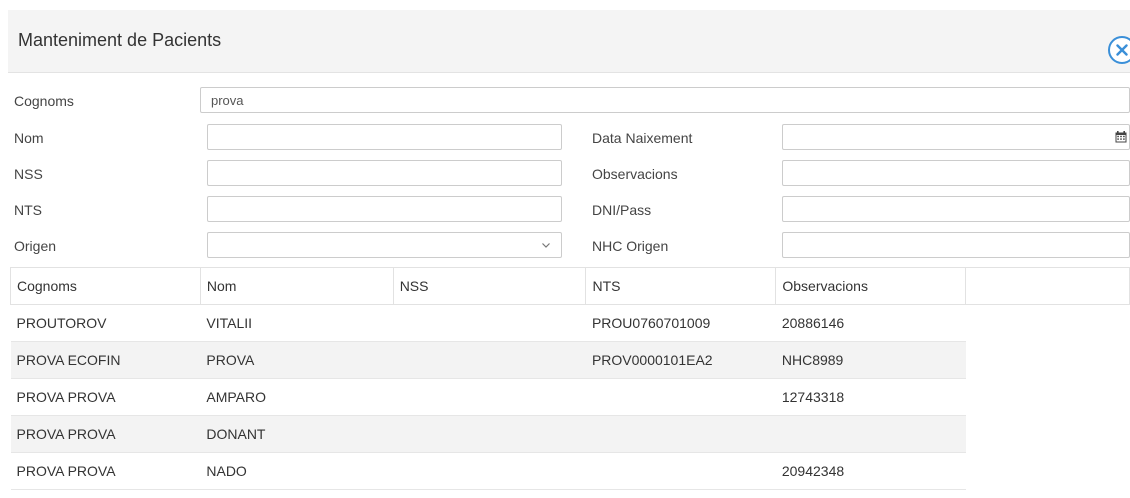  What do you see at coordinates (105, 360) in the screenshot?
I see `cell-cognoms: PROVA ECOFIN` at bounding box center [105, 360].